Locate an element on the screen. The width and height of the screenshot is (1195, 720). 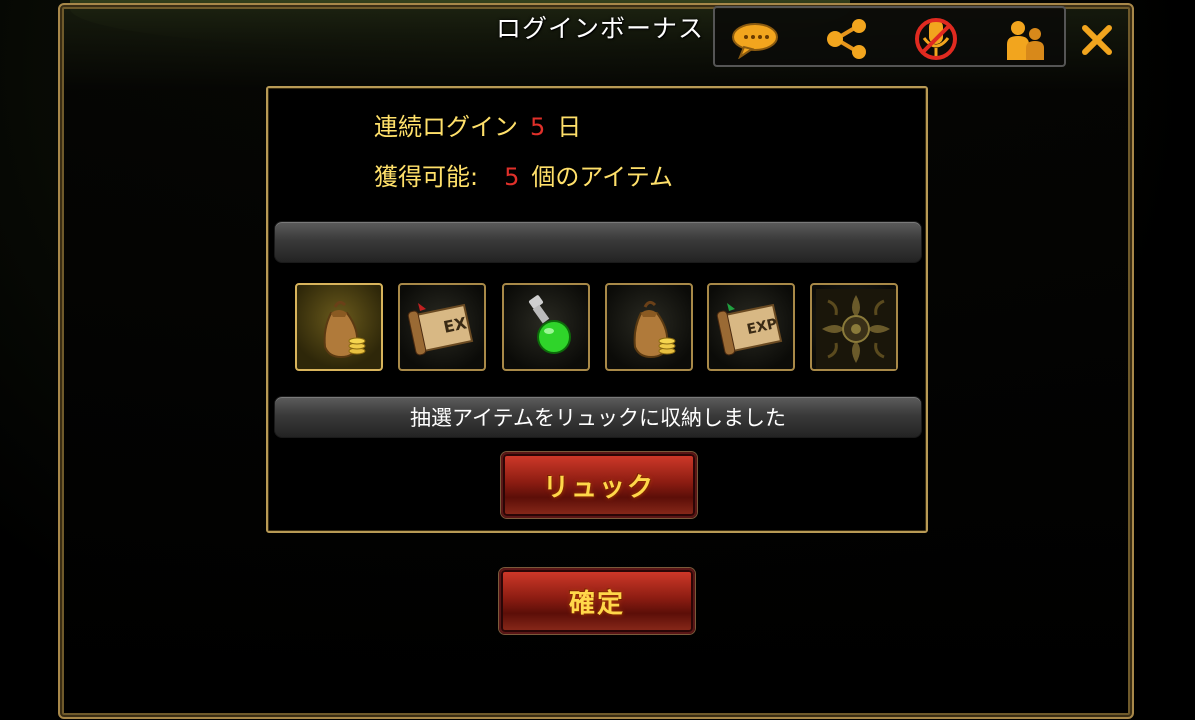
progress-bar is located at coordinates (598, 242).